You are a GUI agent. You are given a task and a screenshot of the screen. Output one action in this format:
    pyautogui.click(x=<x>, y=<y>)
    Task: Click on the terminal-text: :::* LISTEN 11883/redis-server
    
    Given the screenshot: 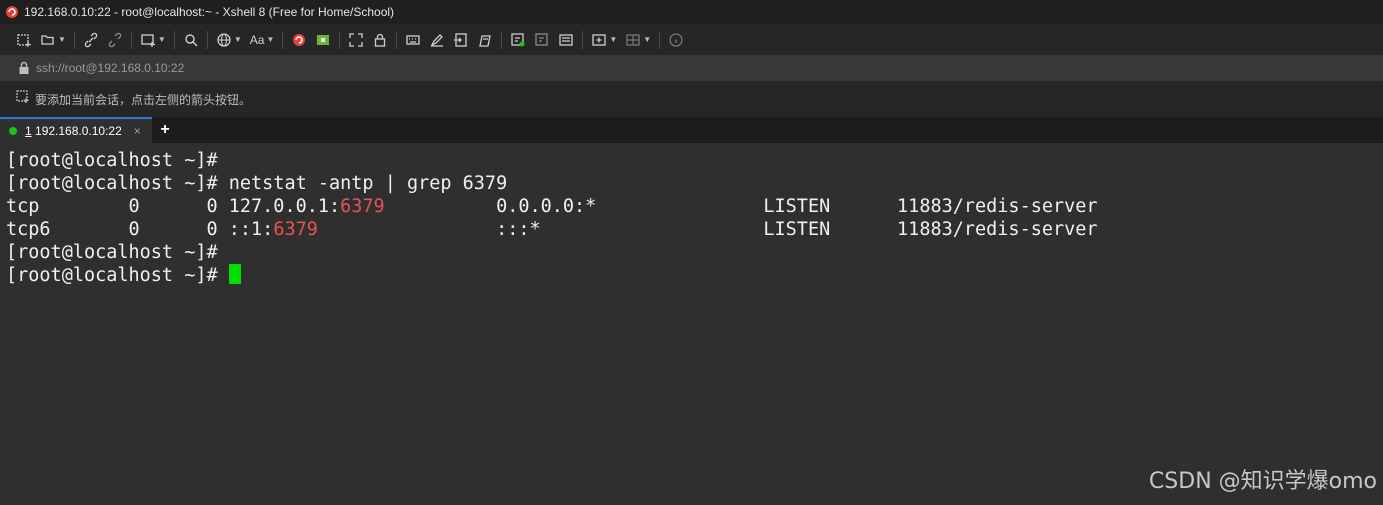 What is the action you would take?
    pyautogui.click(x=707, y=229)
    